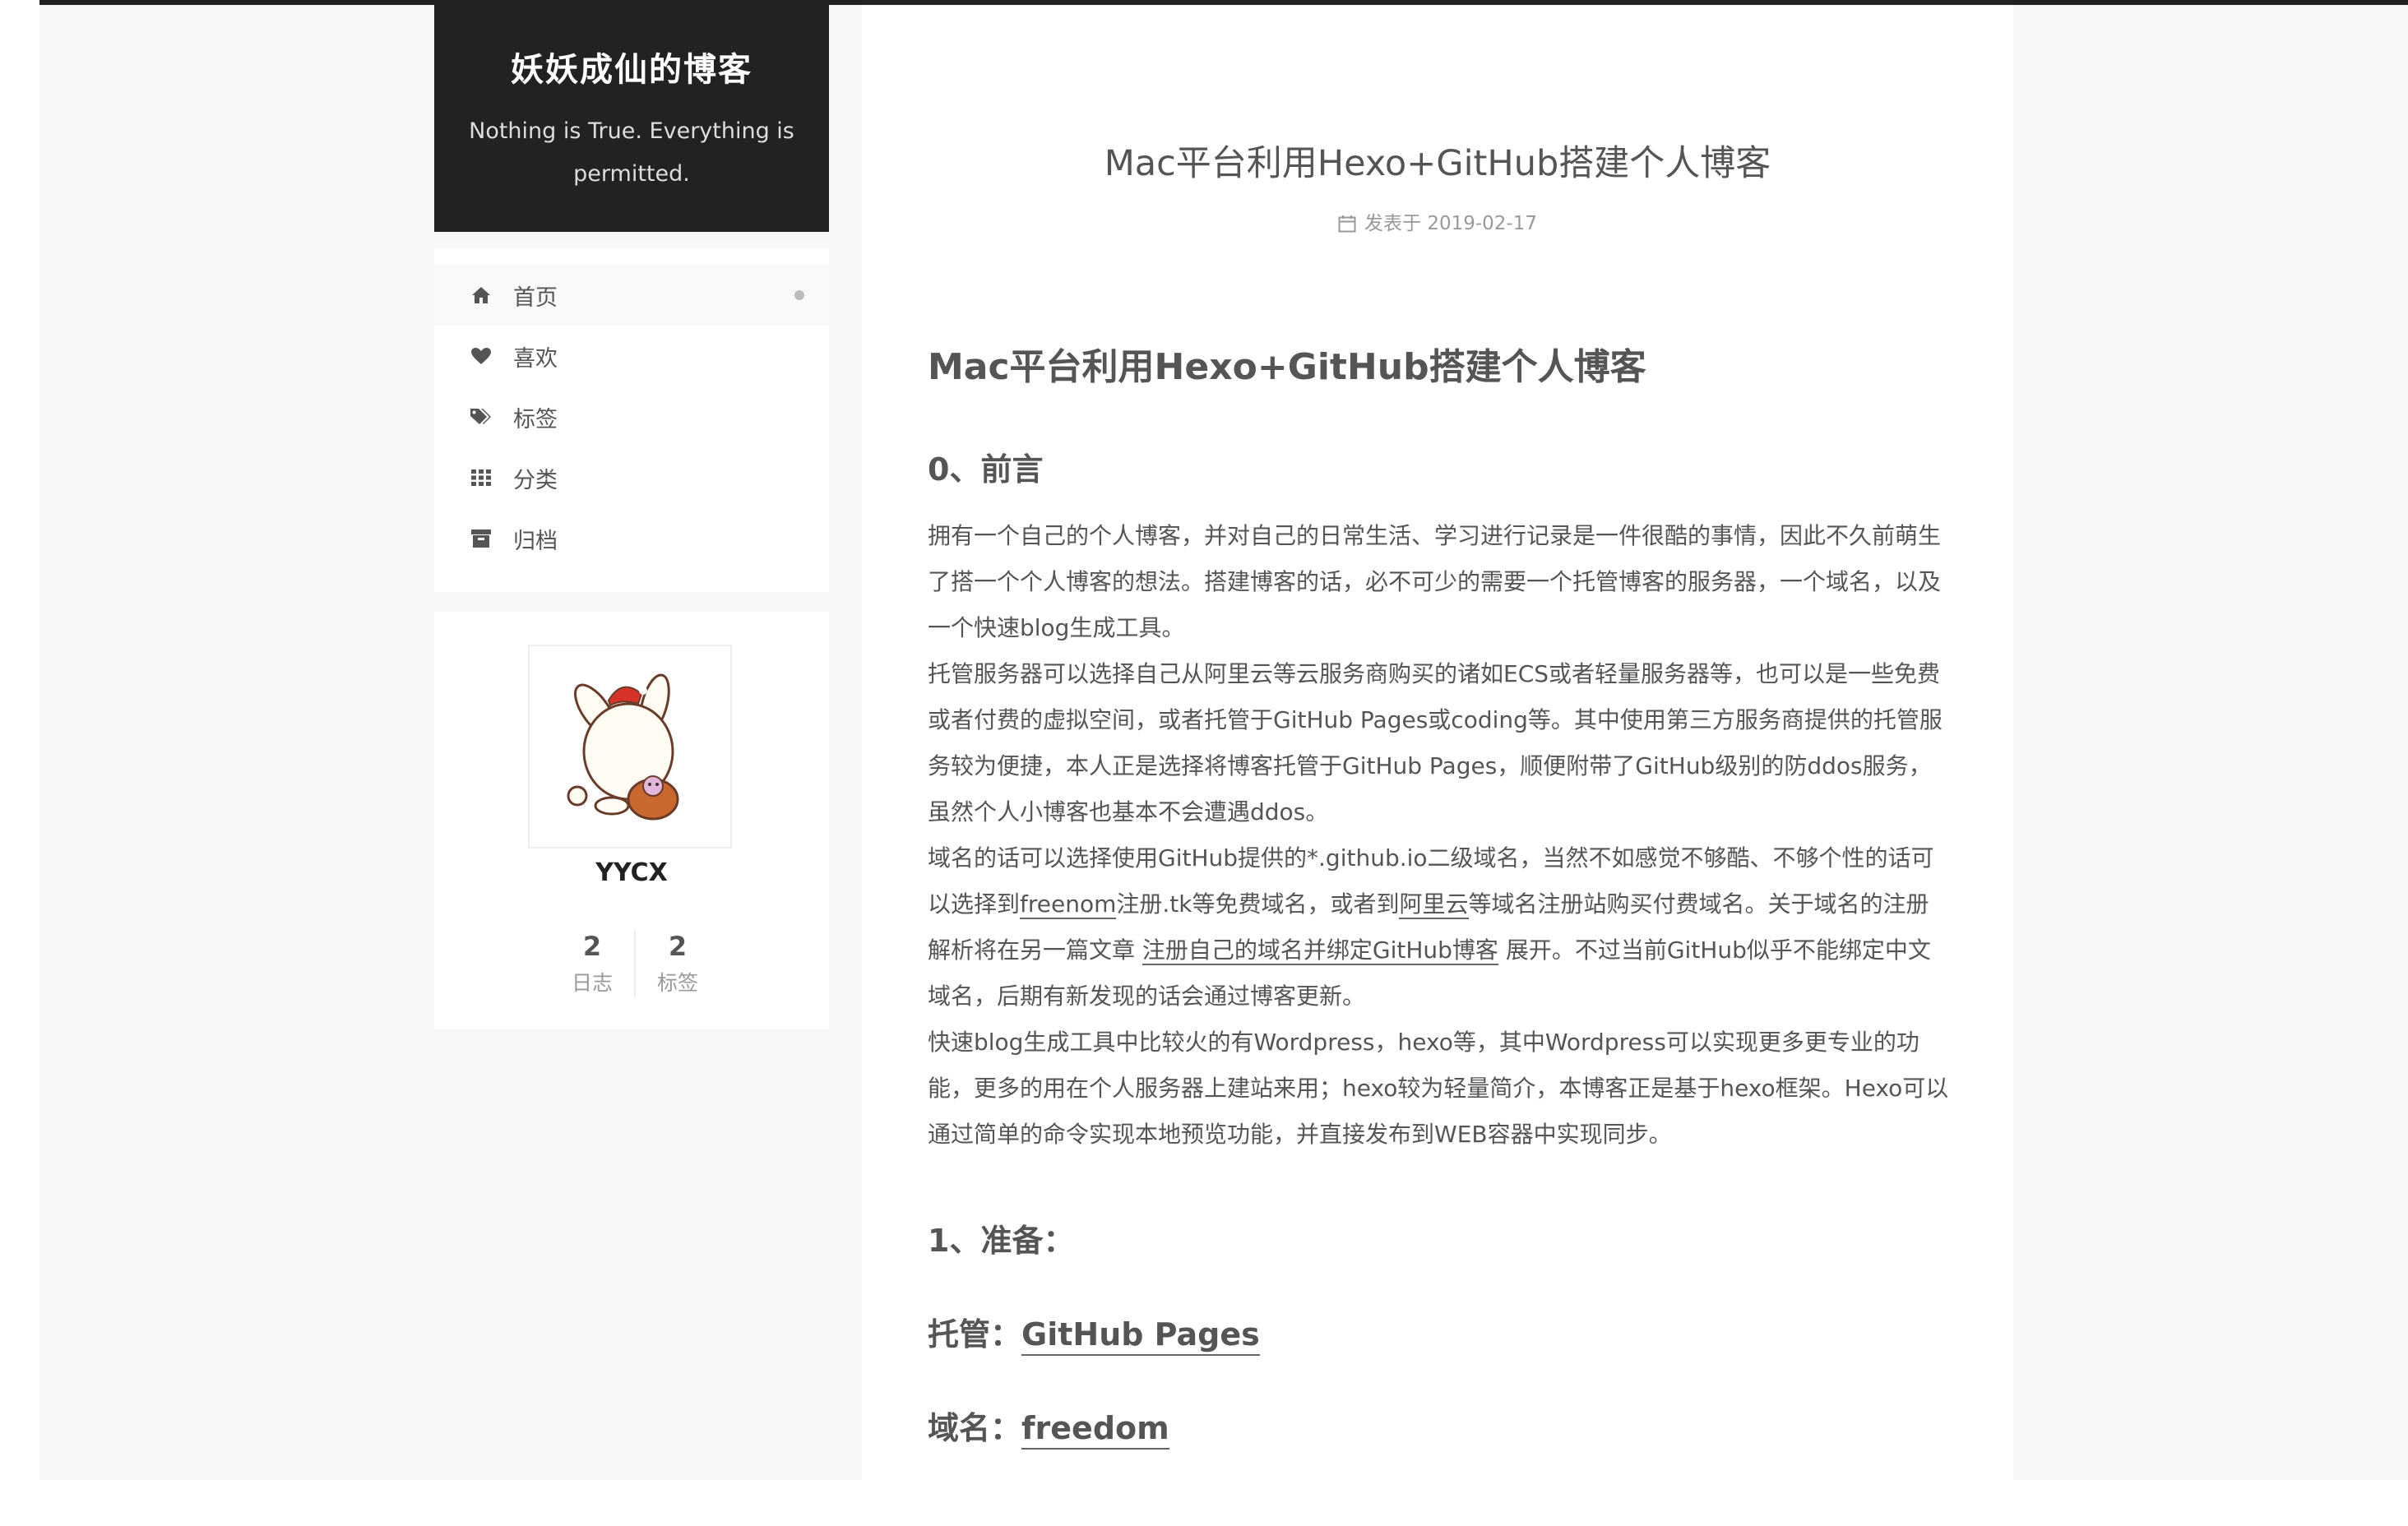 The height and width of the screenshot is (1526, 2408). I want to click on register-domain-article-link: 注册自己的域名并绑定GitHub博客, so click(1319, 950).